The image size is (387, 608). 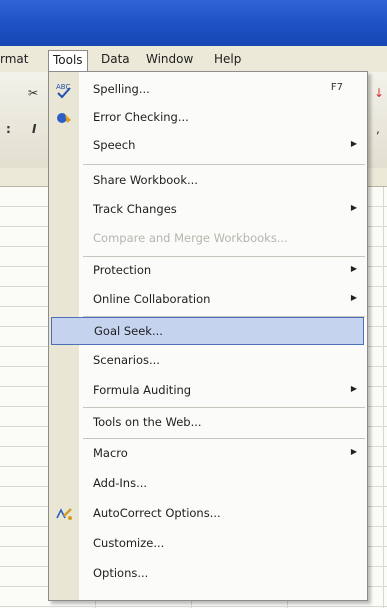 I want to click on menu-item-spelling: ABC Spelling... F7, so click(x=208, y=90).